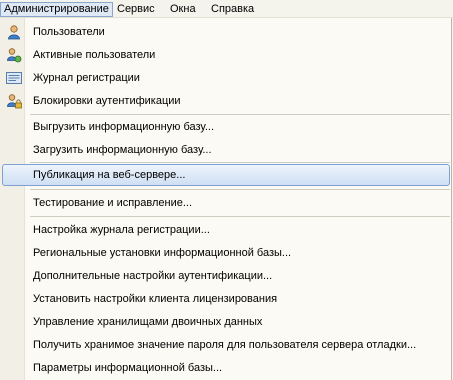 The height and width of the screenshot is (380, 453). What do you see at coordinates (226, 78) in the screenshot?
I see `menu-item-event-log: Журнал регистрации` at bounding box center [226, 78].